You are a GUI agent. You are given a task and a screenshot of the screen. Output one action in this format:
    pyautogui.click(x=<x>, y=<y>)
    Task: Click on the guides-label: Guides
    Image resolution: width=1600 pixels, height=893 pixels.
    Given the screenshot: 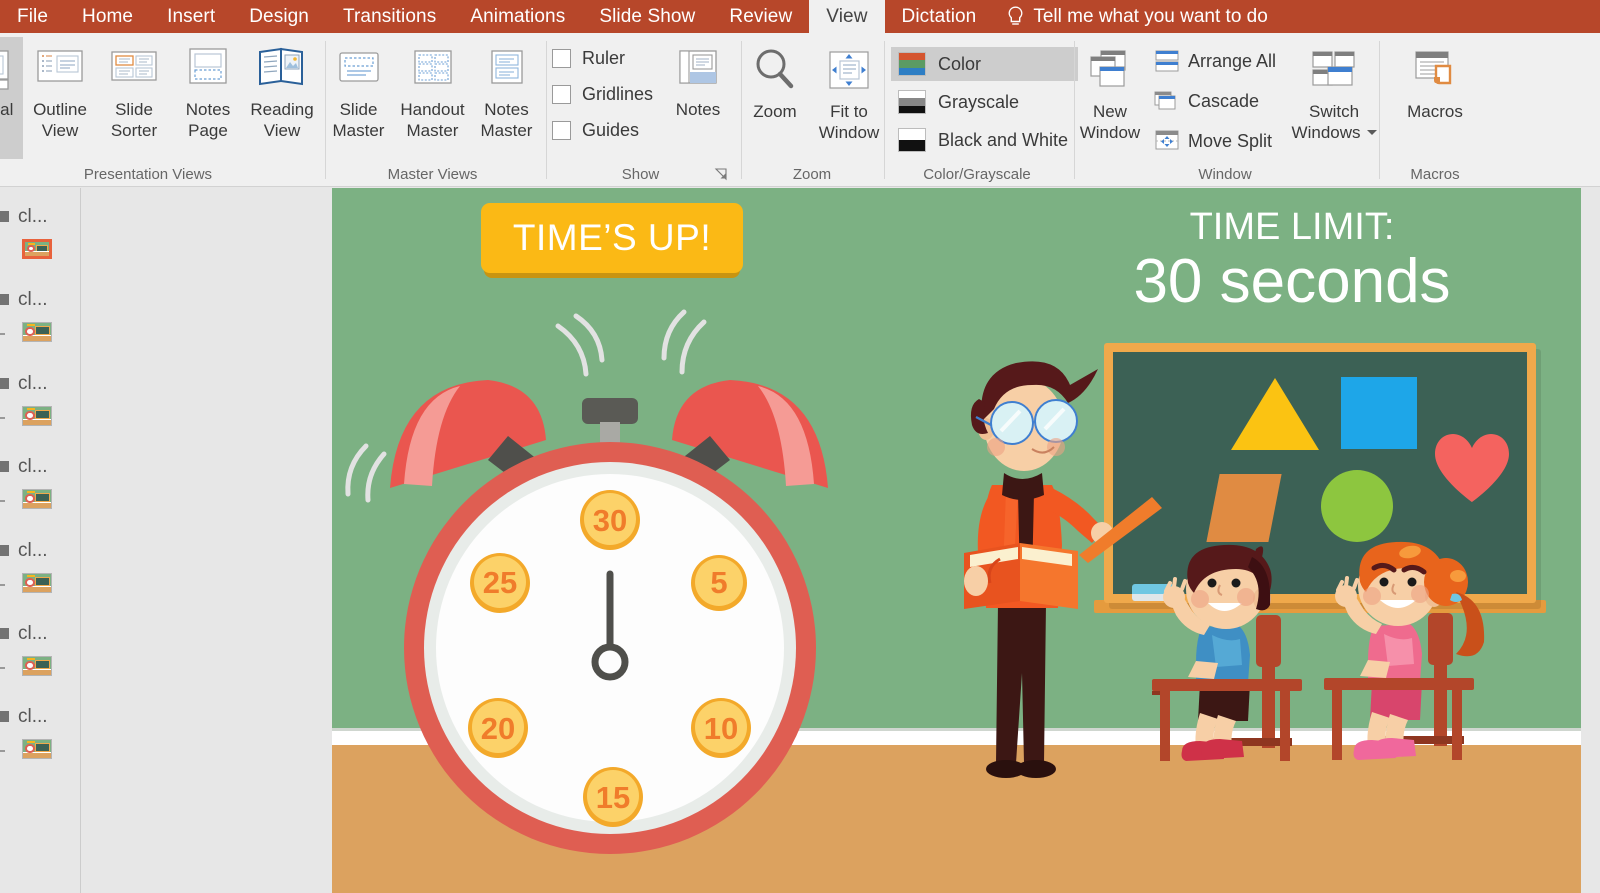 What is the action you would take?
    pyautogui.click(x=610, y=129)
    